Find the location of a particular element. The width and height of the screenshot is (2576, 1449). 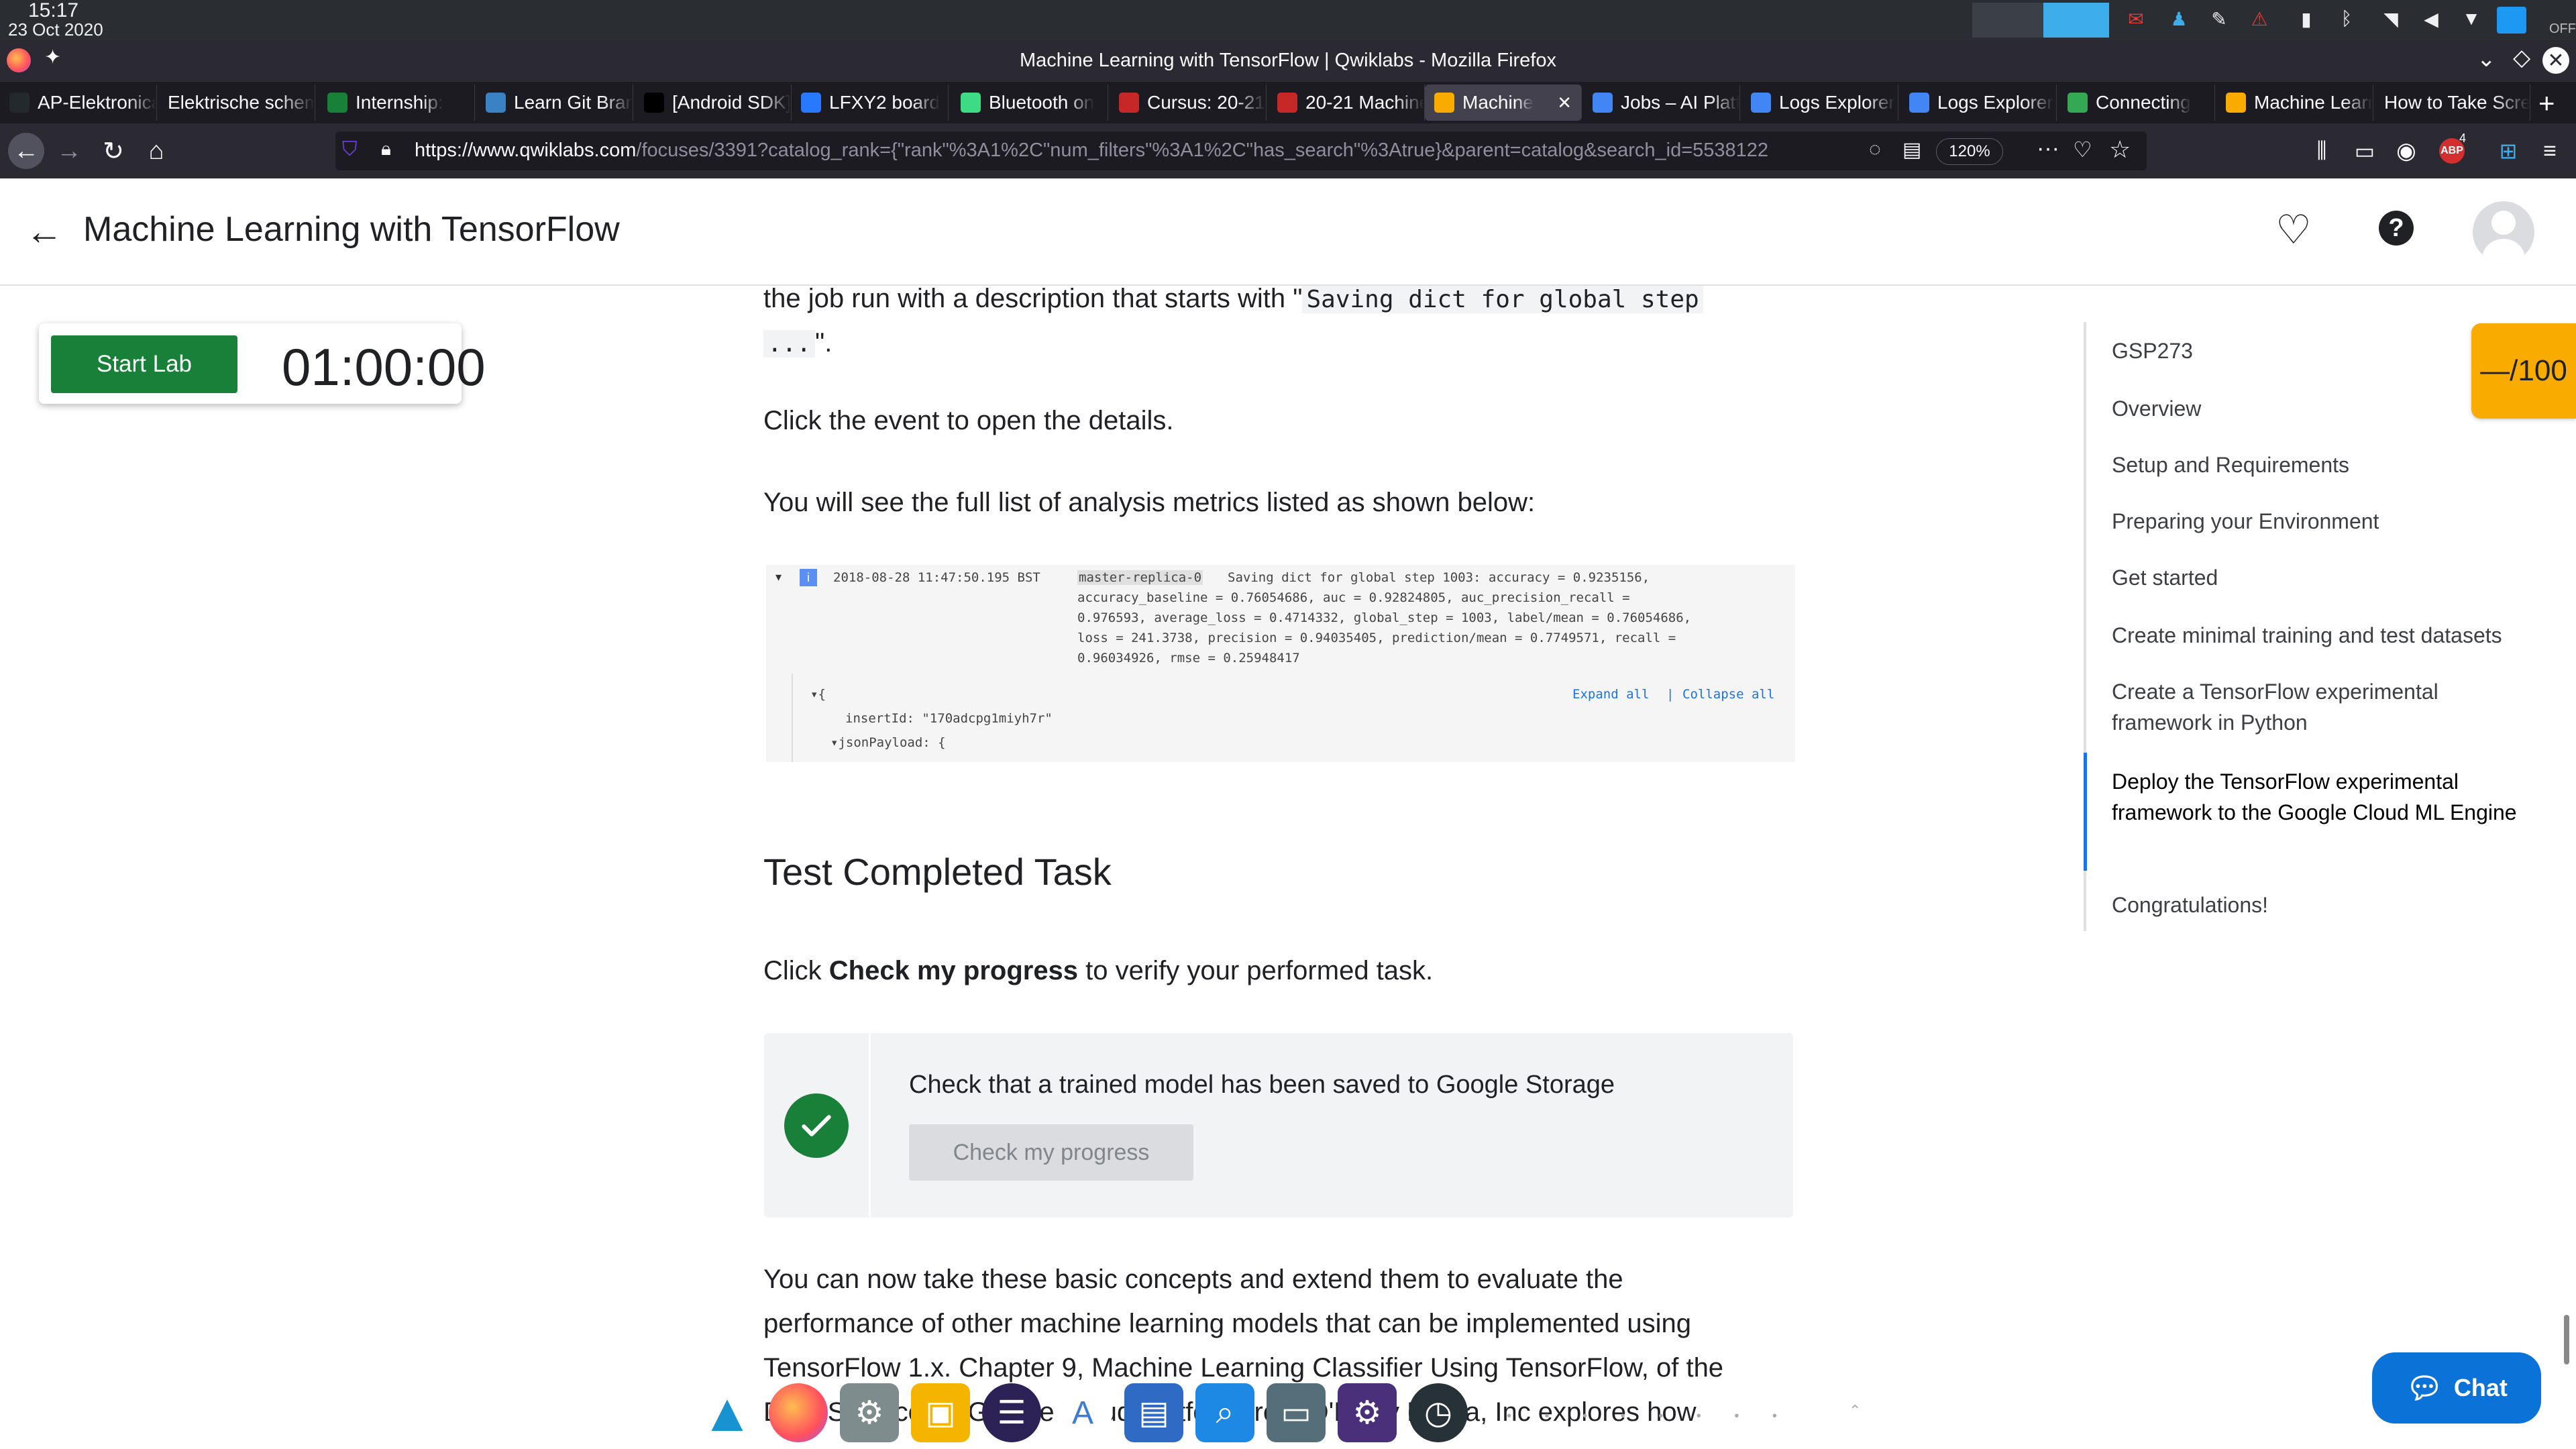

bluetooth-icon: ᛒ is located at coordinates (2346, 19).